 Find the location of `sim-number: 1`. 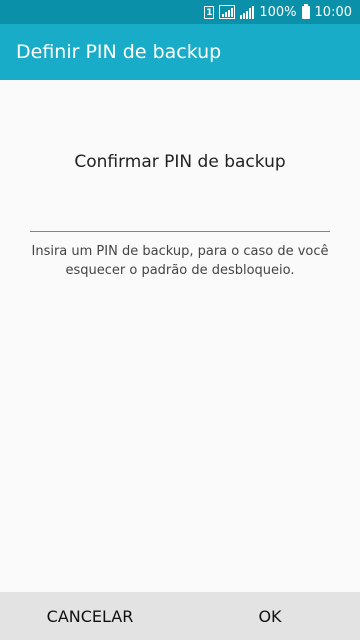

sim-number: 1 is located at coordinates (209, 12).